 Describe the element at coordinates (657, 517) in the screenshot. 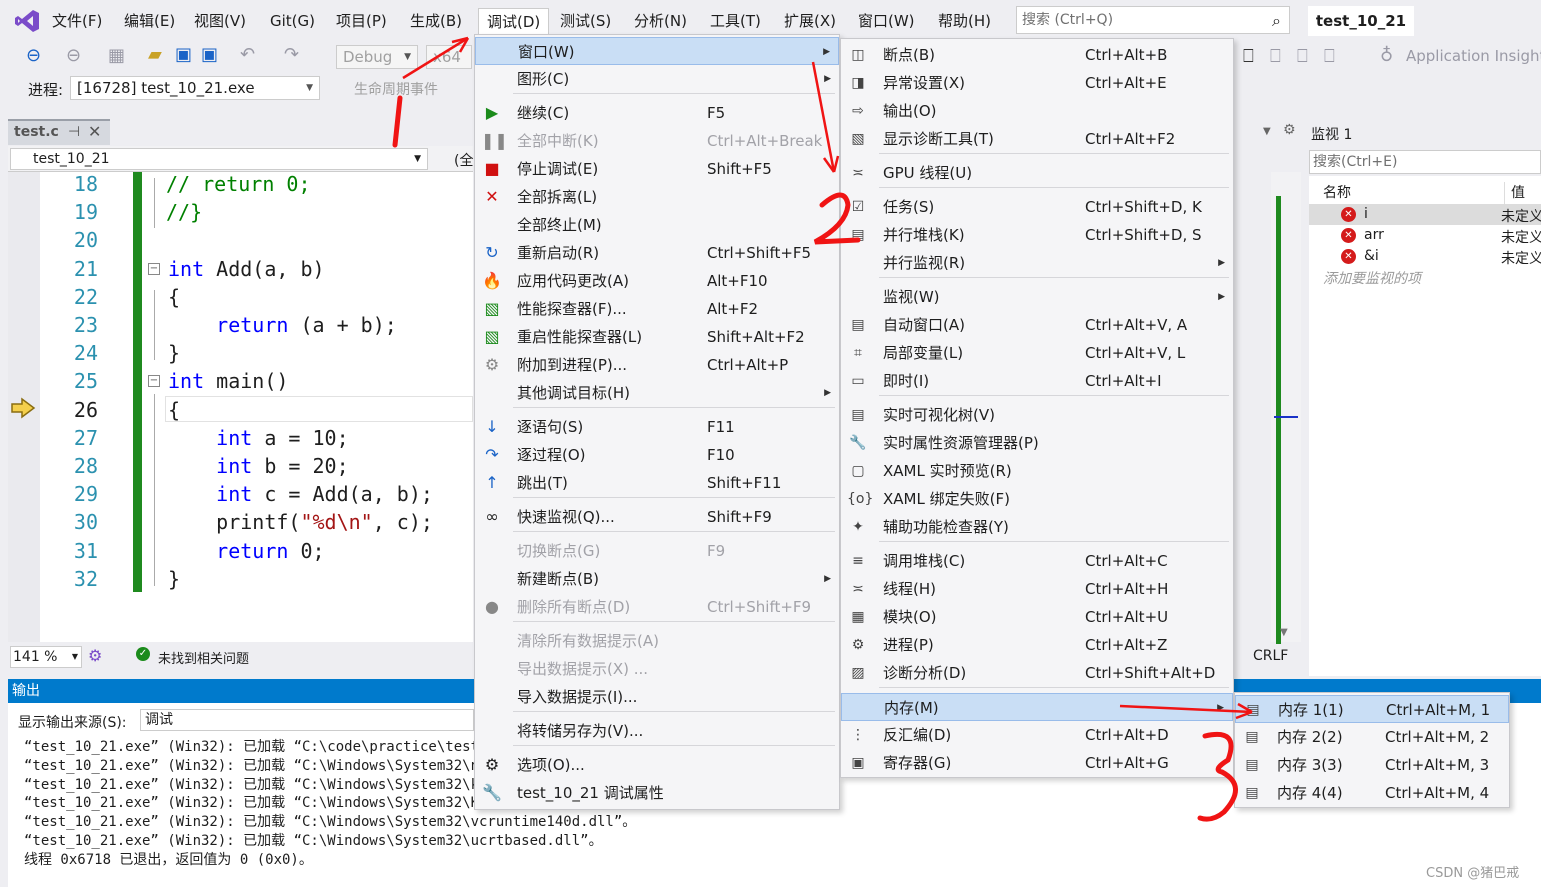

I see `debug-menu-item: ∞ 快速监视(Q)... Shift+F9` at that location.